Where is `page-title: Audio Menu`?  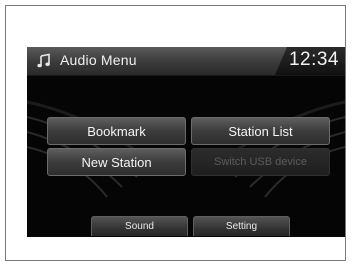
page-title: Audio Menu is located at coordinates (98, 60).